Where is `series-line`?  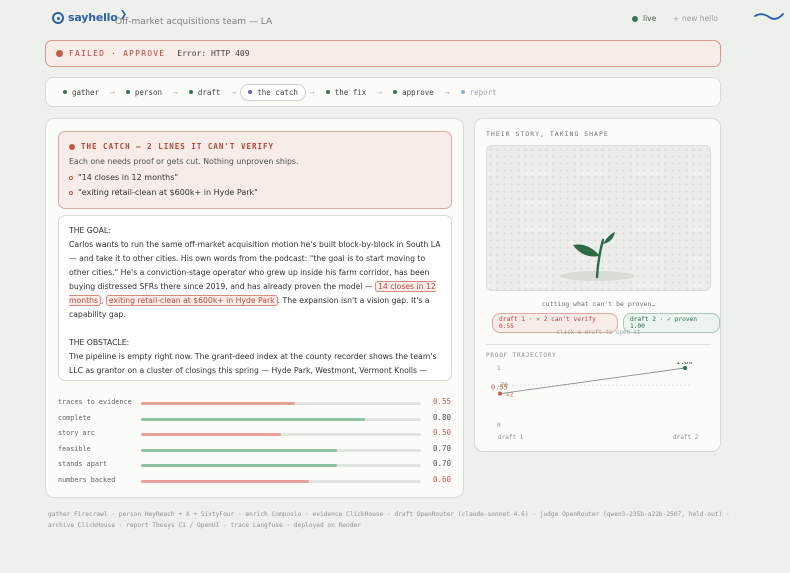
series-line is located at coordinates (592, 381).